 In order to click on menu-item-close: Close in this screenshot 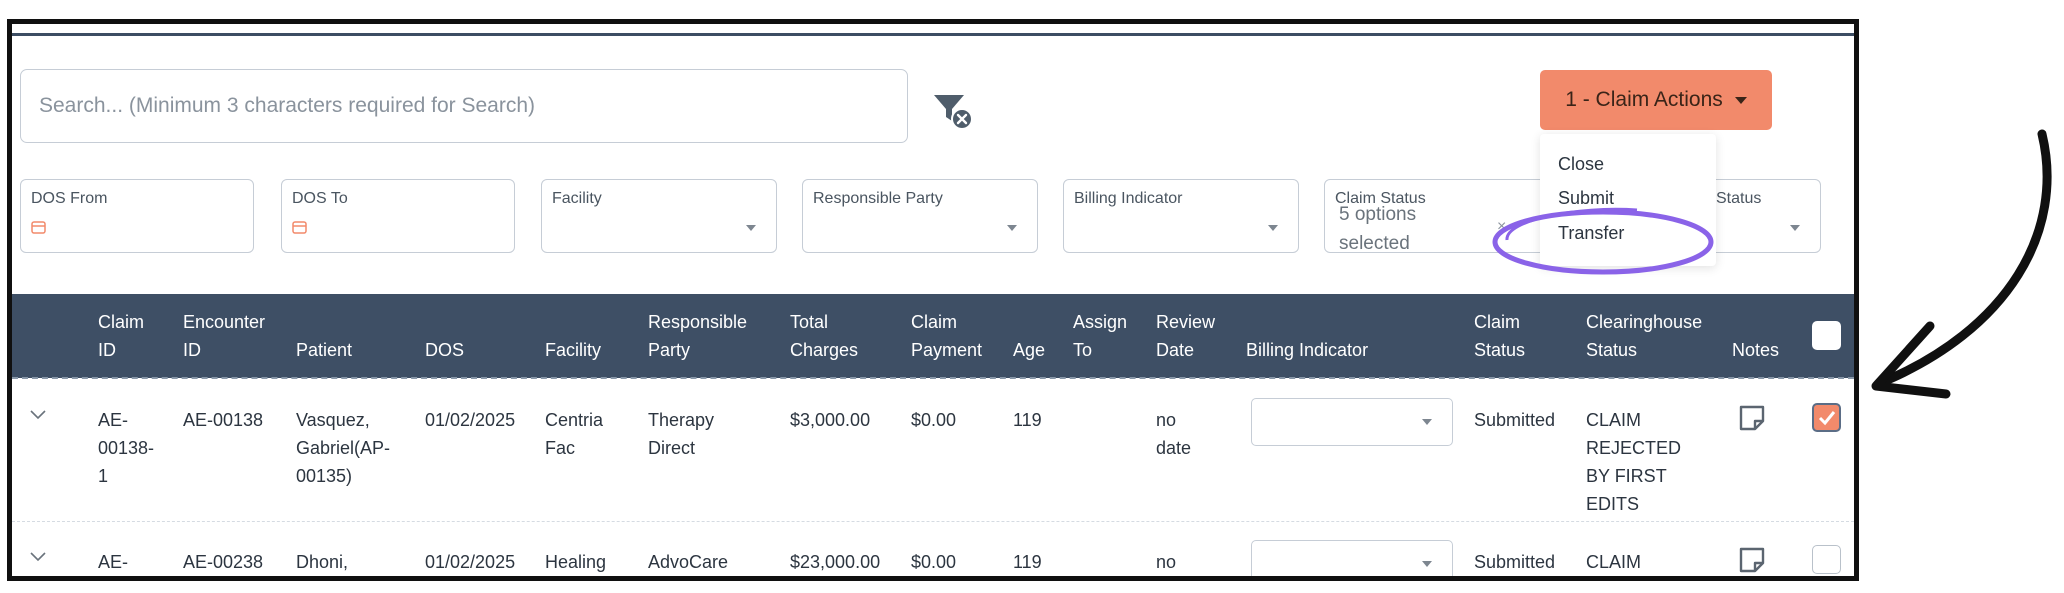, I will do `click(1581, 164)`.